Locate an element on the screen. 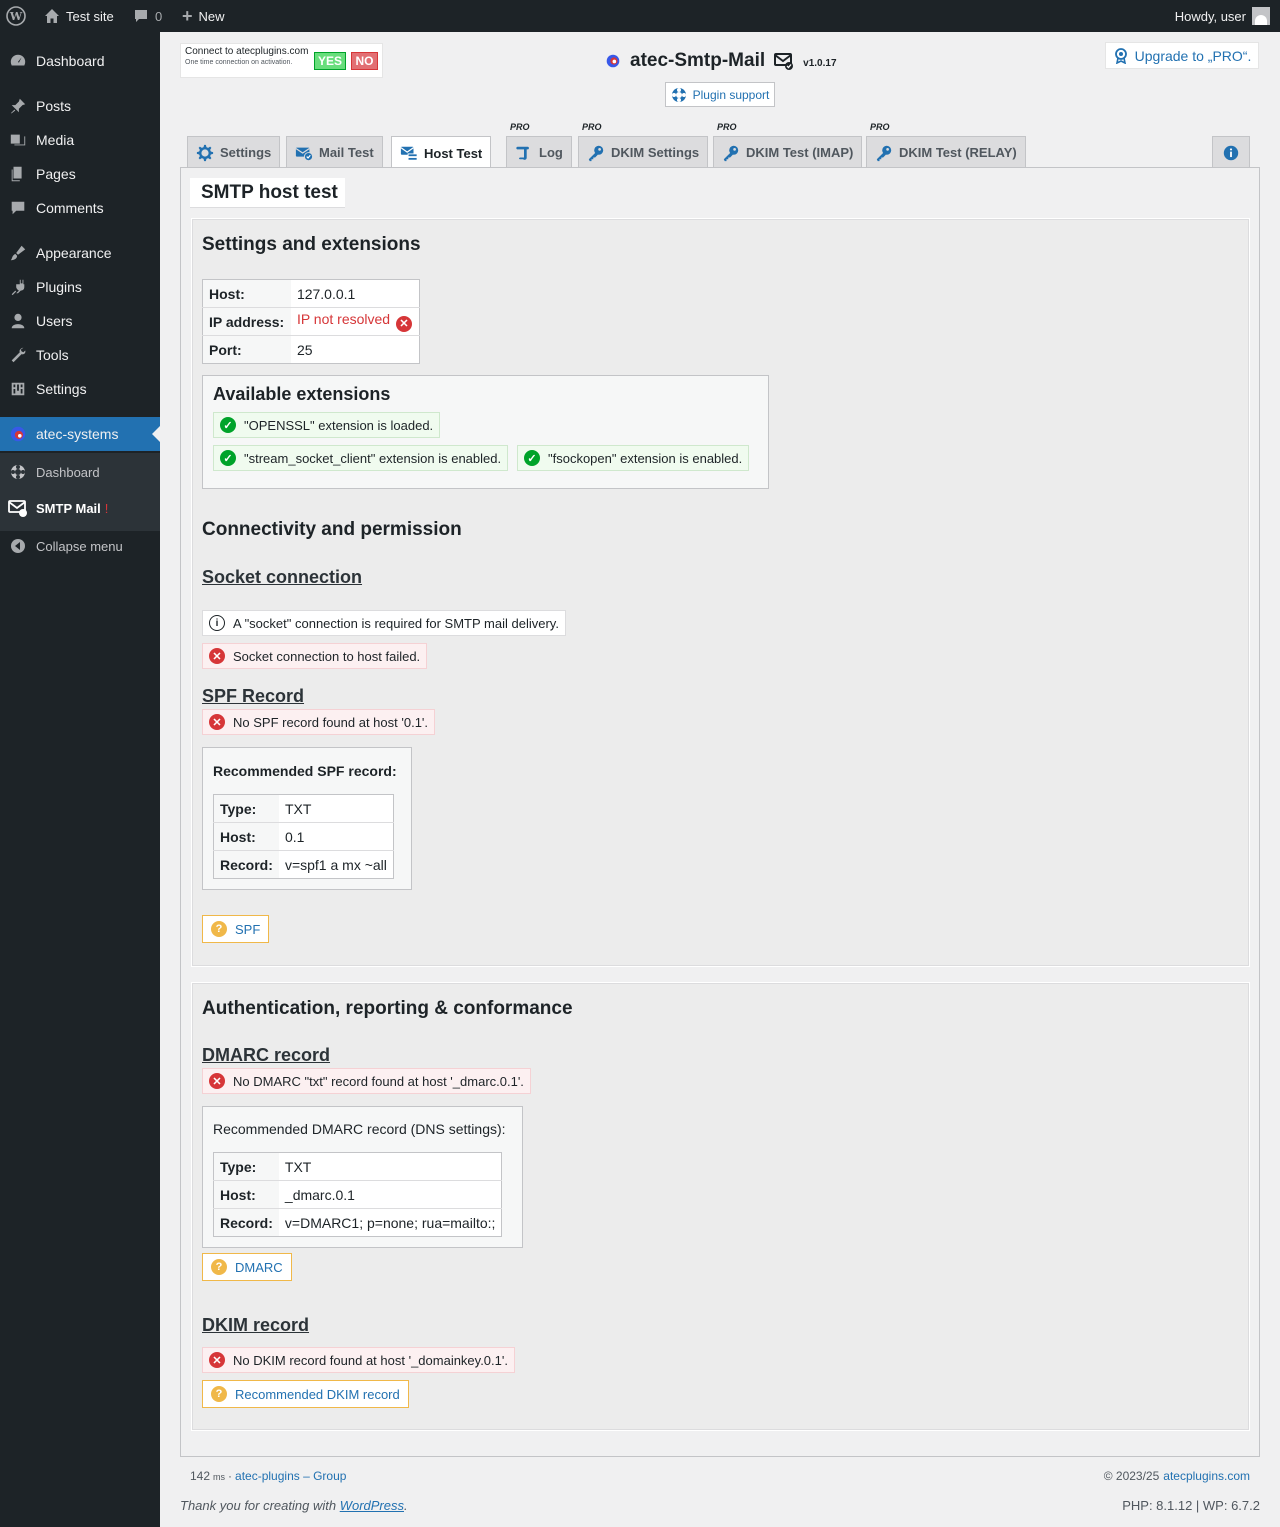 Image resolution: width=1280 pixels, height=1527 pixels. connect-yes-button: YES is located at coordinates (330, 61).